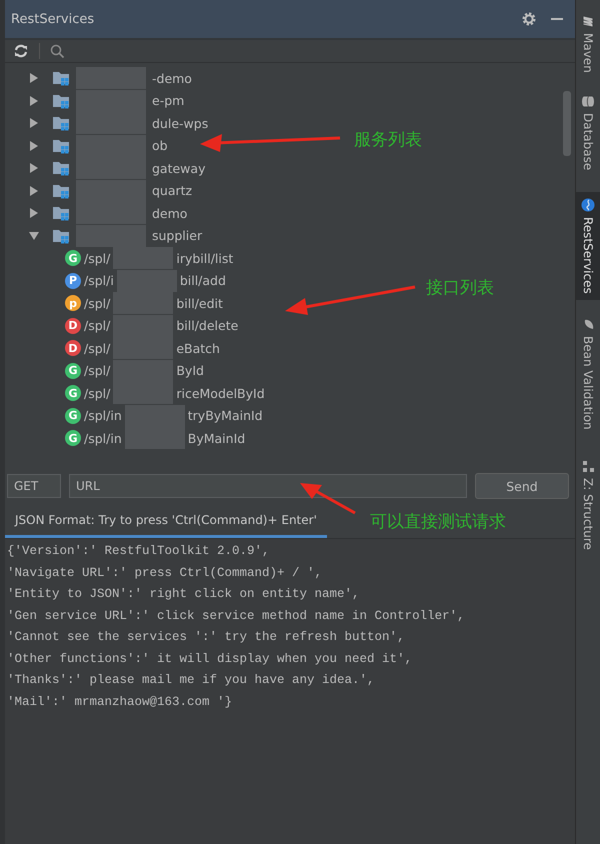 This screenshot has height=844, width=600. Describe the element at coordinates (198, 348) in the screenshot. I see `endpoint-path: eBatch` at that location.